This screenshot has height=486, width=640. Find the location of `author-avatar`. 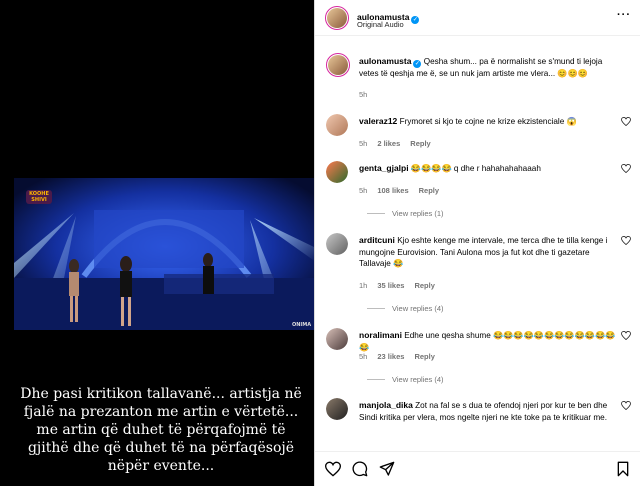

author-avatar is located at coordinates (337, 18).